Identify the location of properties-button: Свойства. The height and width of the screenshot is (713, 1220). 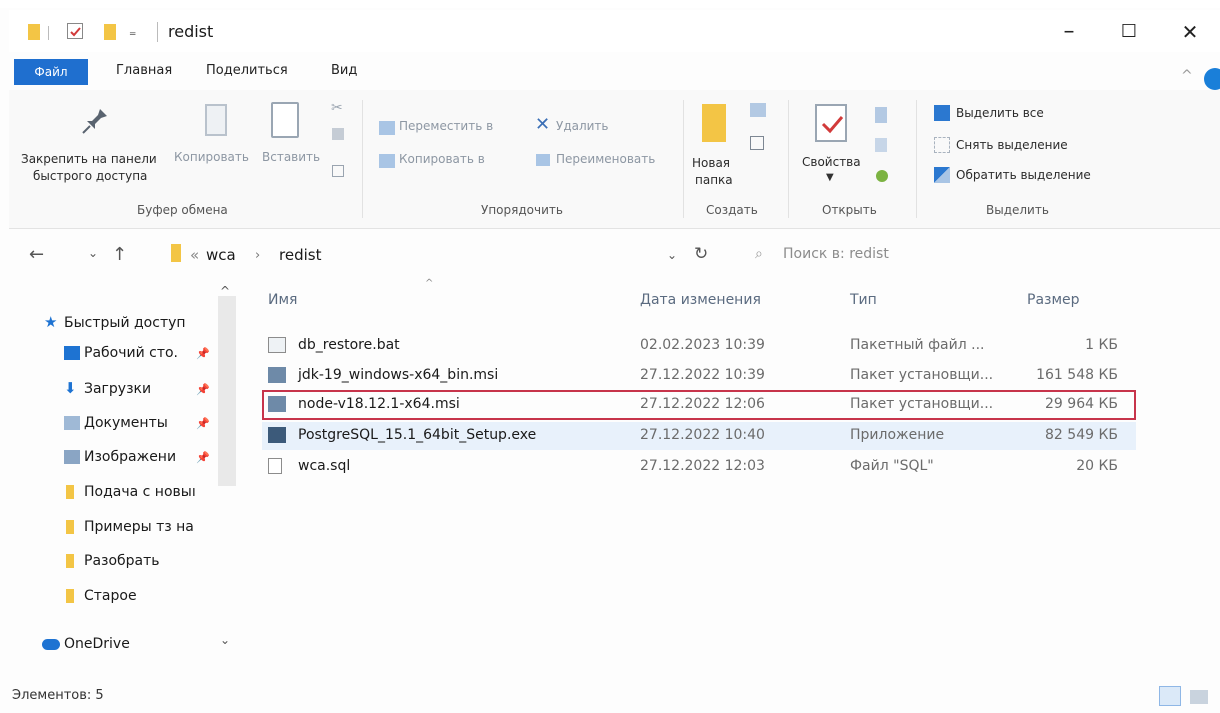
(831, 162).